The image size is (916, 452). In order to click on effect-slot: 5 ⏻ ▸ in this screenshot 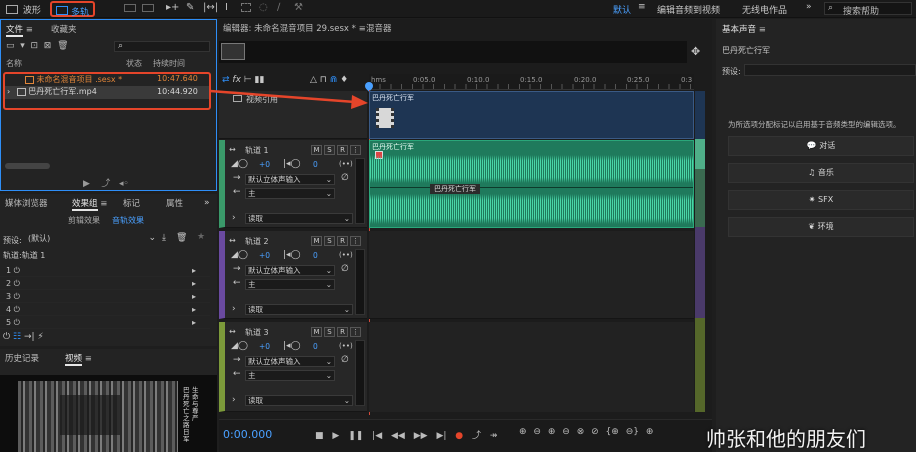, I will do `click(105, 322)`.